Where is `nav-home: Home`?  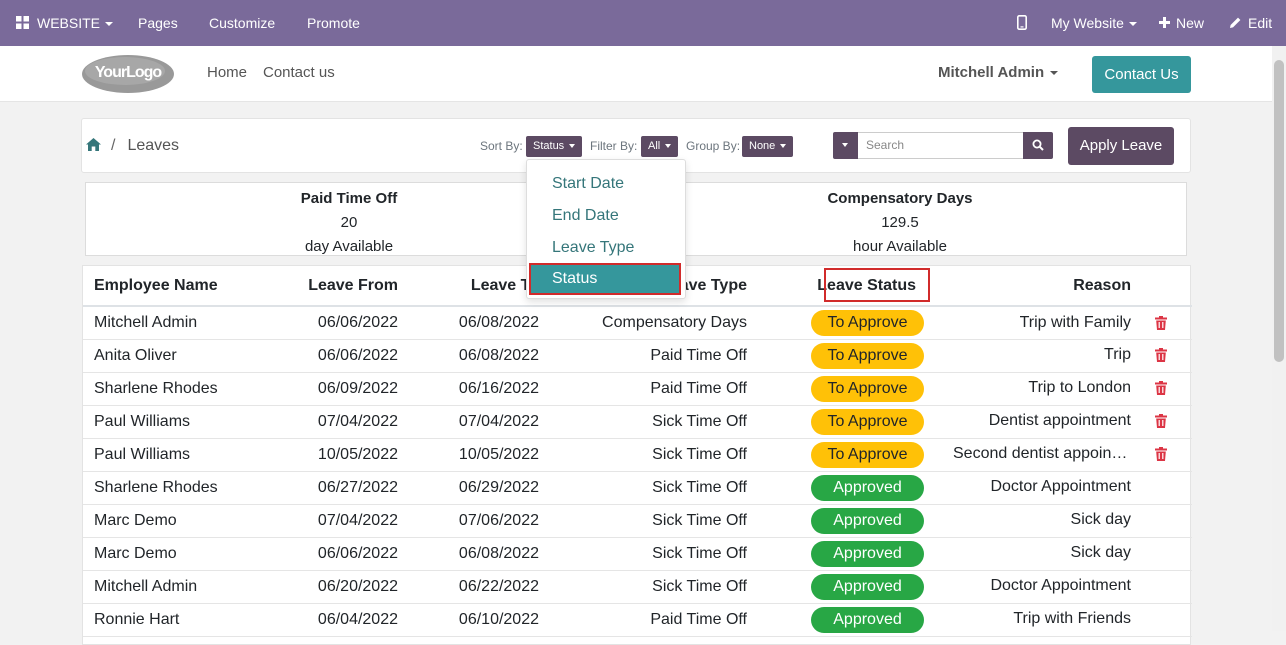
nav-home: Home is located at coordinates (227, 72).